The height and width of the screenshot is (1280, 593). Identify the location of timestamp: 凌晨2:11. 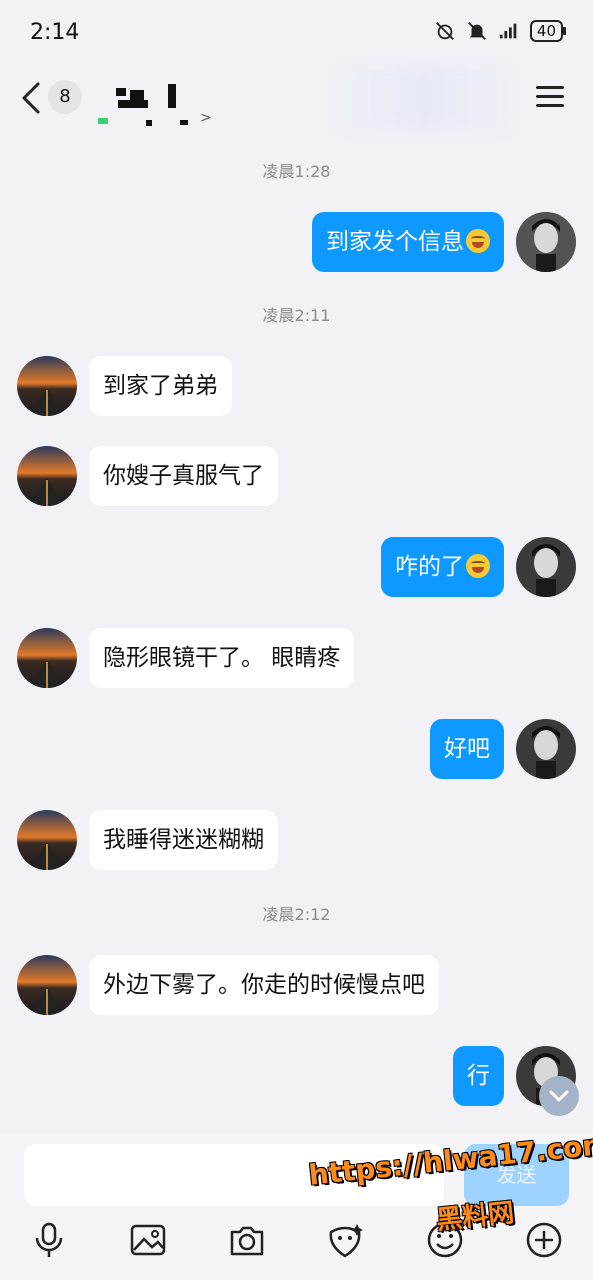
(296, 315).